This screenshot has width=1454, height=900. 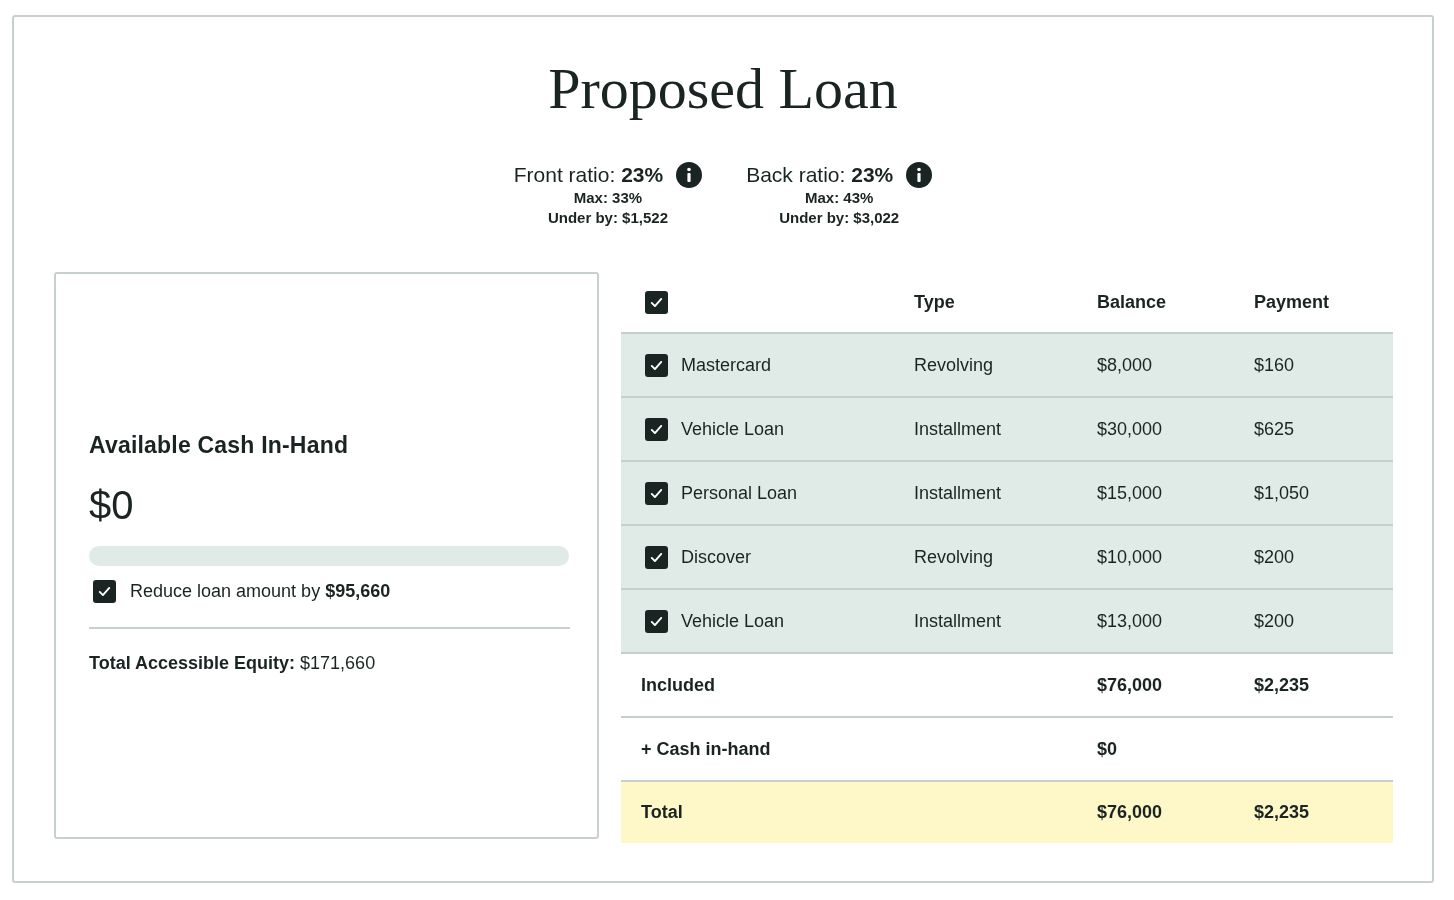 I want to click on debt-balance: $15,000, so click(x=1130, y=493).